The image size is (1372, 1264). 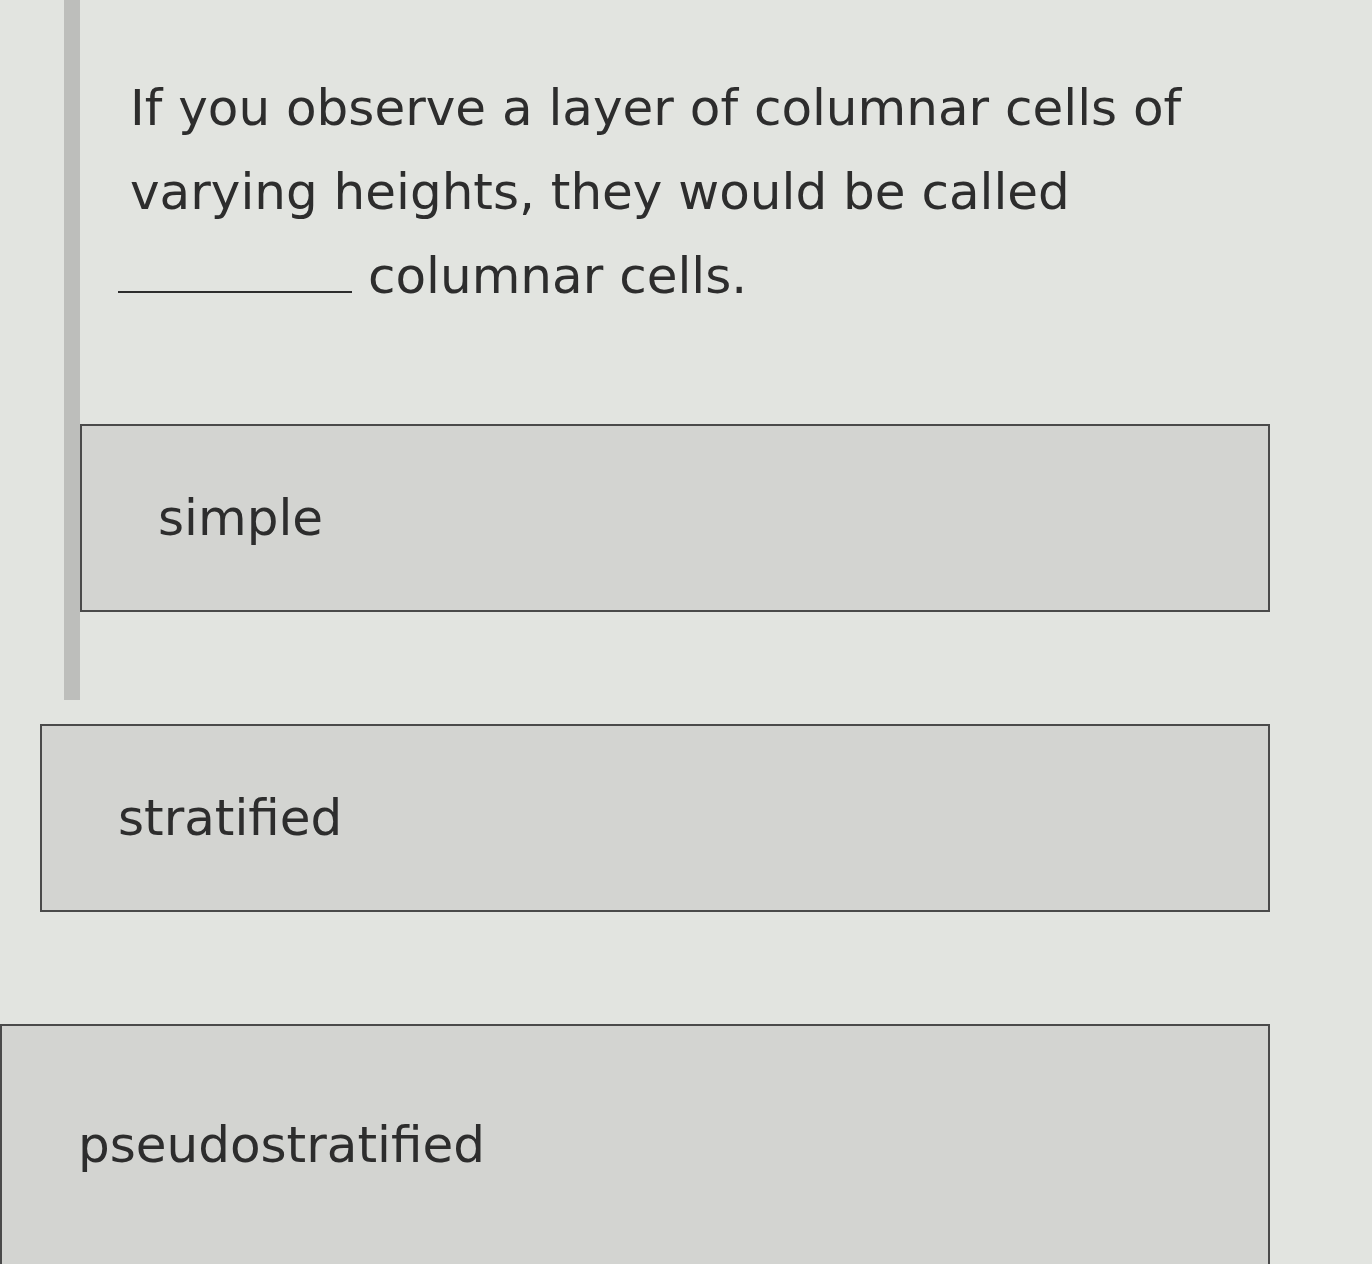 What do you see at coordinates (675, 518) in the screenshot?
I see `answer-option: simple` at bounding box center [675, 518].